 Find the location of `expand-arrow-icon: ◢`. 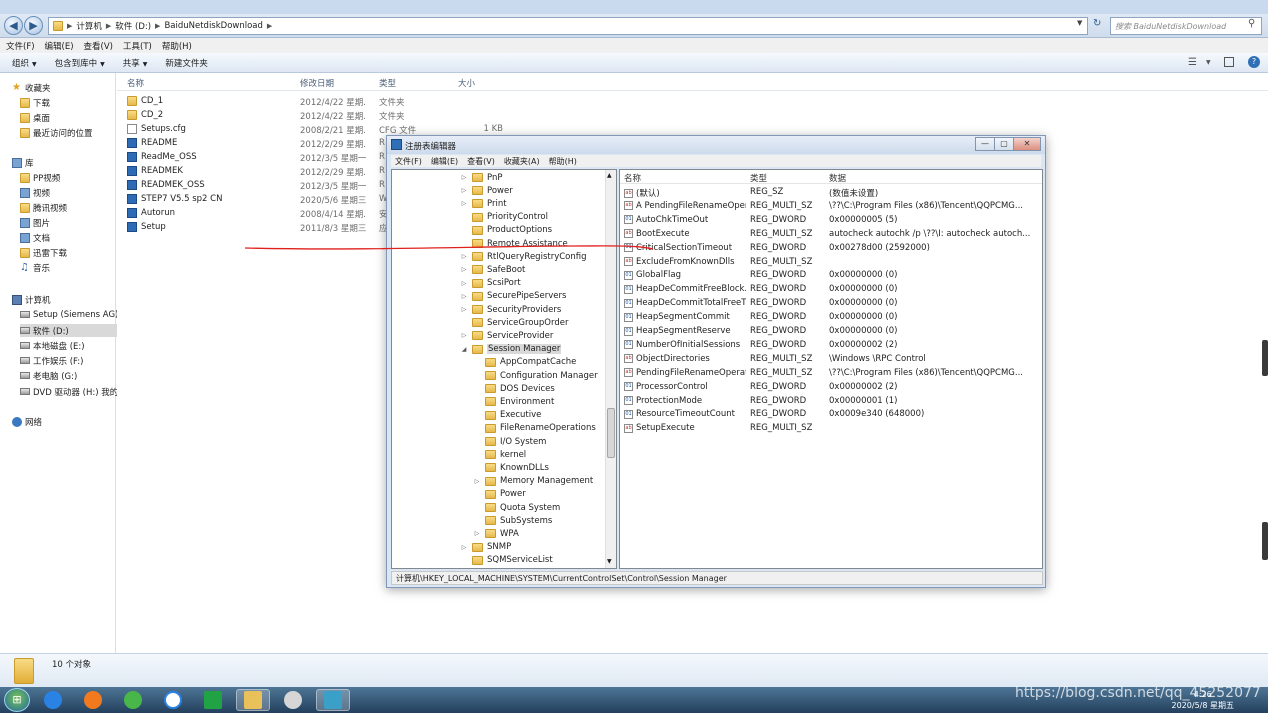

expand-arrow-icon: ◢ is located at coordinates (464, 349).